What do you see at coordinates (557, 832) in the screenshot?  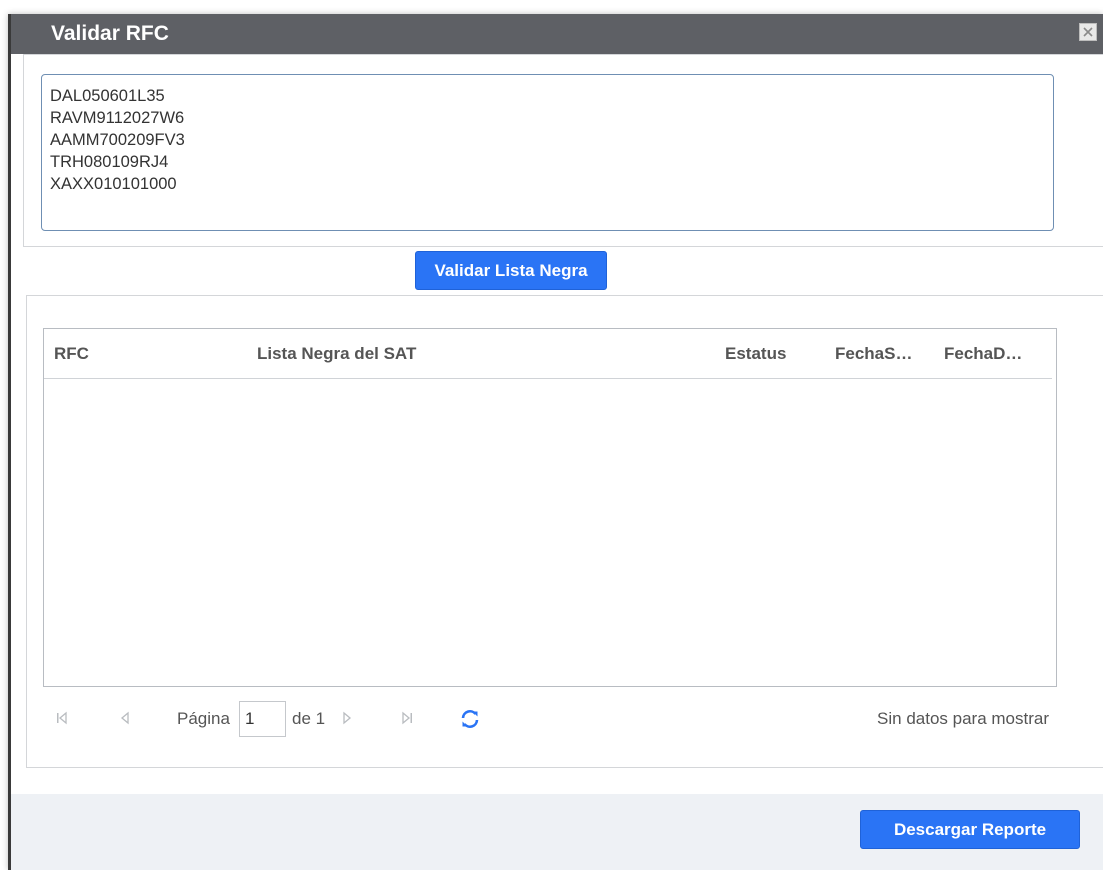 I see `dialog-footer: Descargar Reporte` at bounding box center [557, 832].